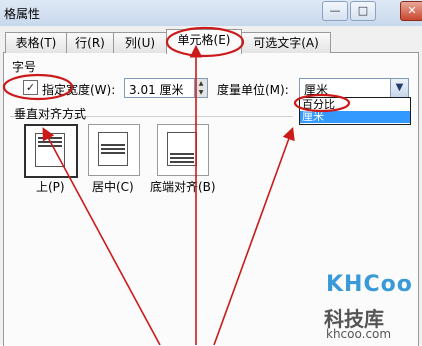  Describe the element at coordinates (24, 67) in the screenshot. I see `size-section-heading: 字号` at that location.